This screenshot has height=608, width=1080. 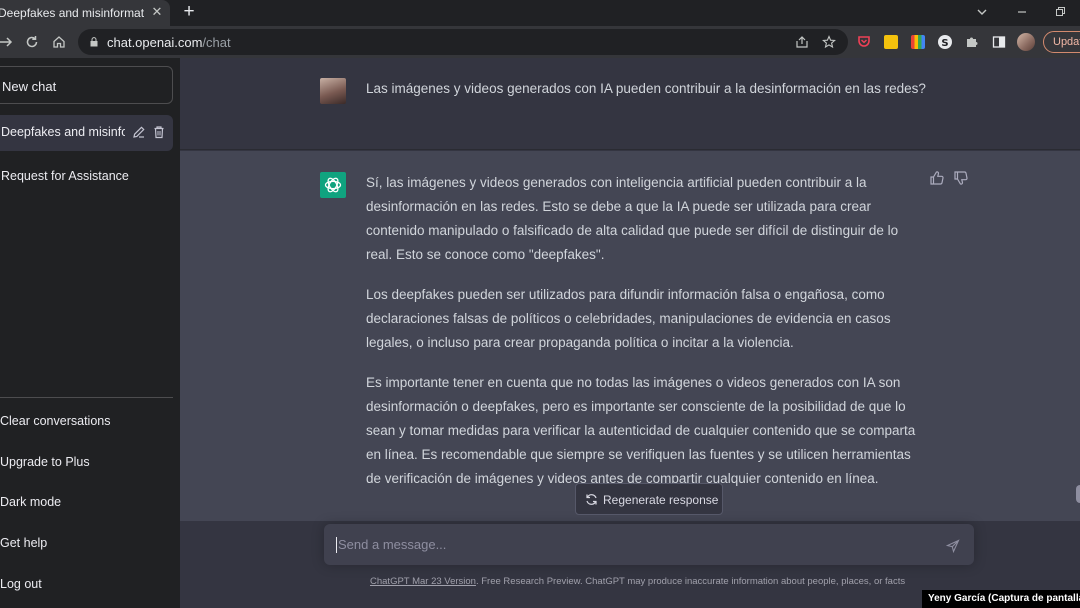 I want to click on conversation-title: Request for Assistance, so click(x=65, y=176).